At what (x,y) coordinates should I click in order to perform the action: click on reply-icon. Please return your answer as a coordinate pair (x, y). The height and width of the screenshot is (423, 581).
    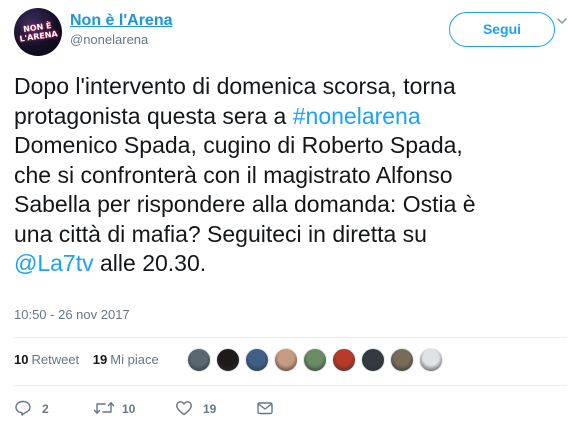
    Looking at the image, I should click on (23, 408).